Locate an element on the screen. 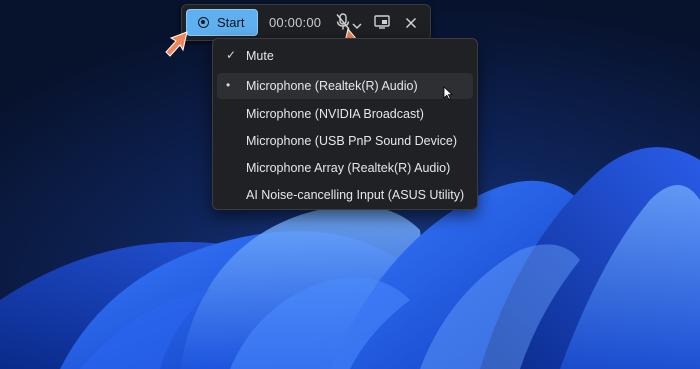 Image resolution: width=700 pixels, height=369 pixels. menu-item-microphone: Microphone Array (Realtek(R) Audio) is located at coordinates (345, 168).